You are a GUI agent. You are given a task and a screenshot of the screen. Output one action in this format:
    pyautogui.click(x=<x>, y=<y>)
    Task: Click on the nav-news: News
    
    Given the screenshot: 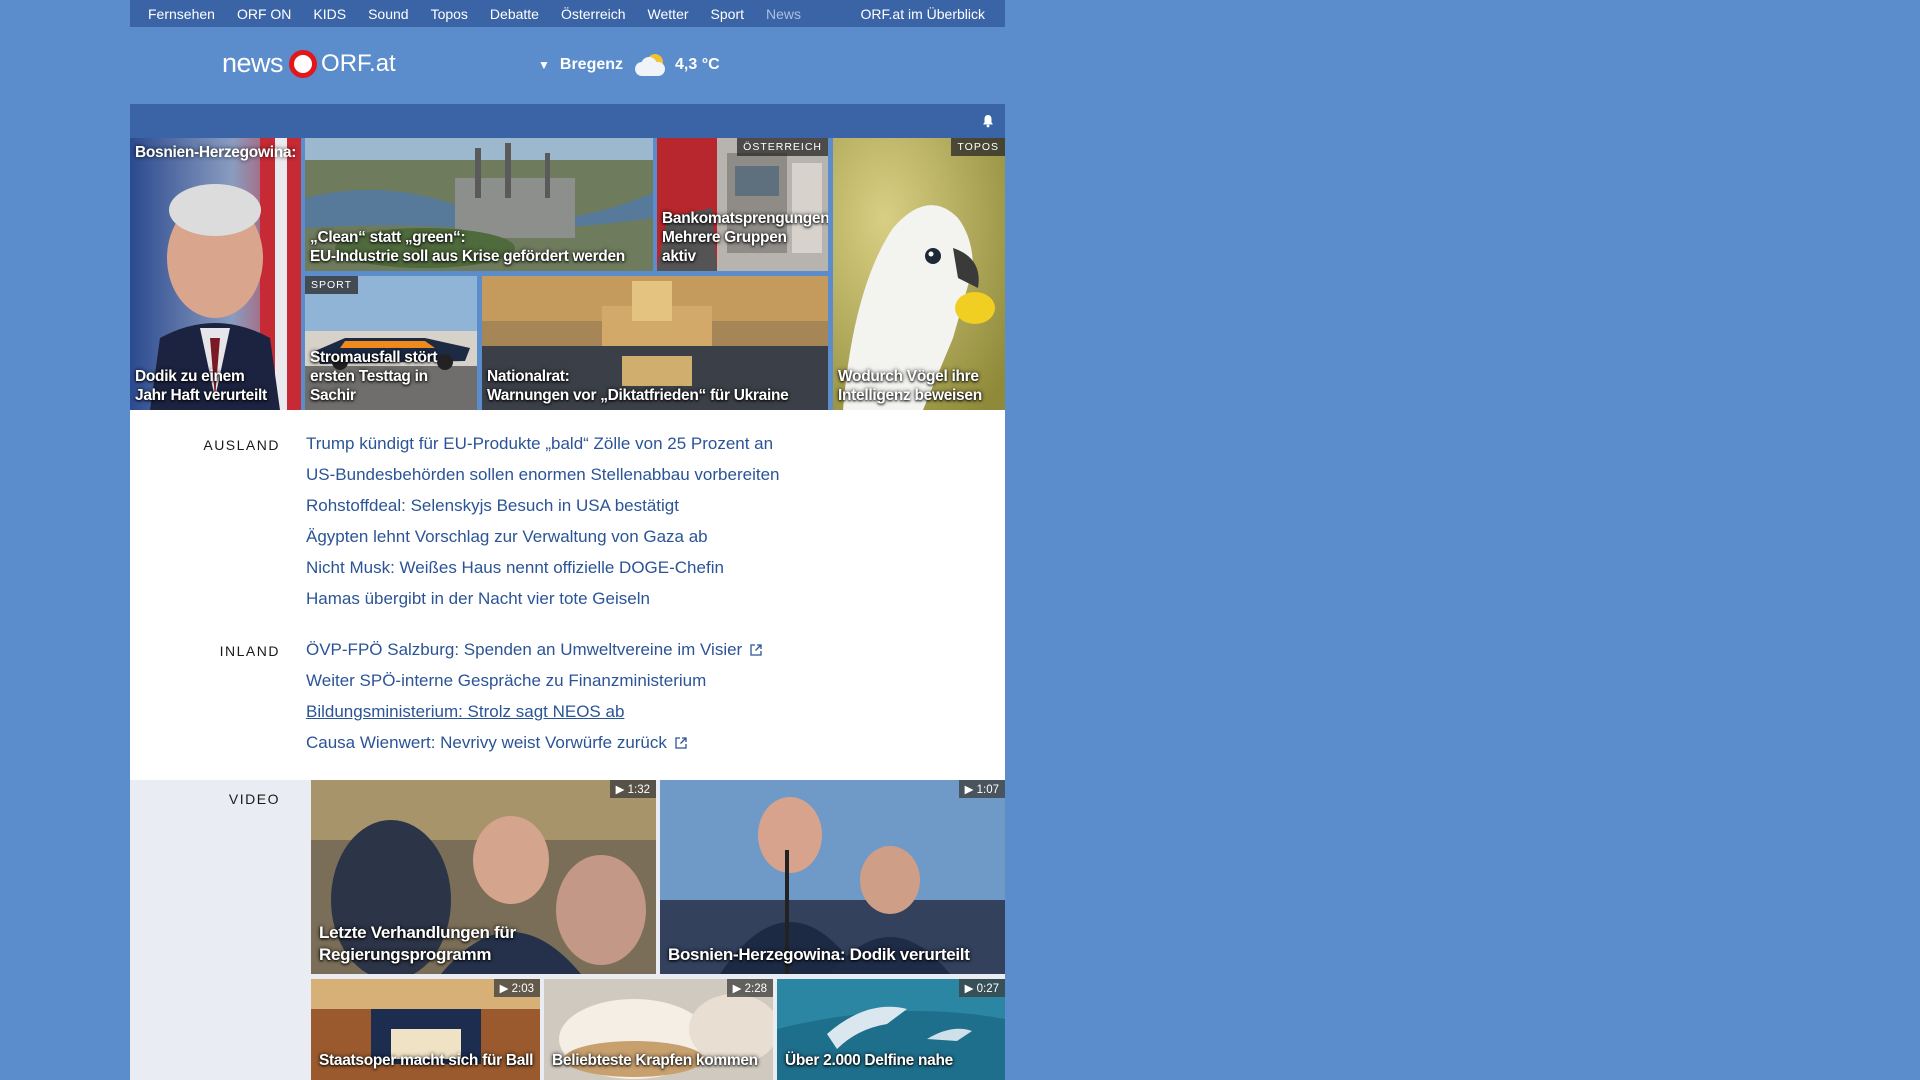 What is the action you would take?
    pyautogui.click(x=783, y=14)
    